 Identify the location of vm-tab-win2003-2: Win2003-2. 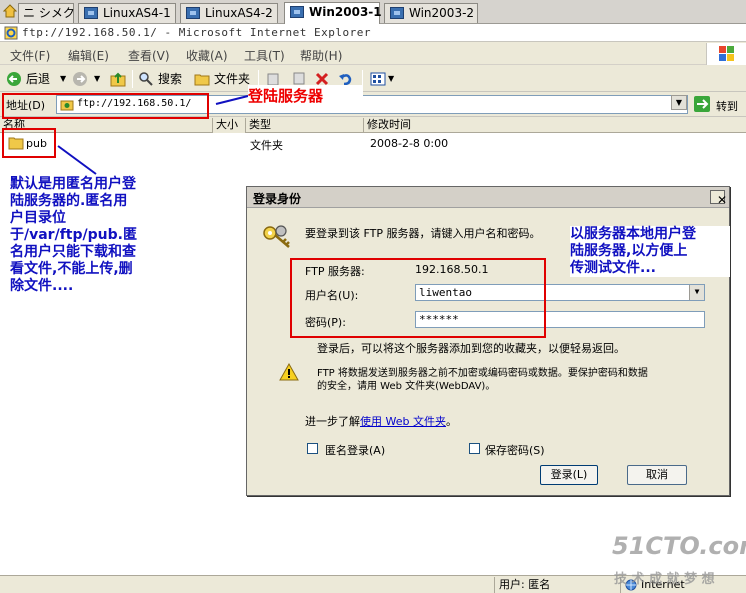
(431, 13).